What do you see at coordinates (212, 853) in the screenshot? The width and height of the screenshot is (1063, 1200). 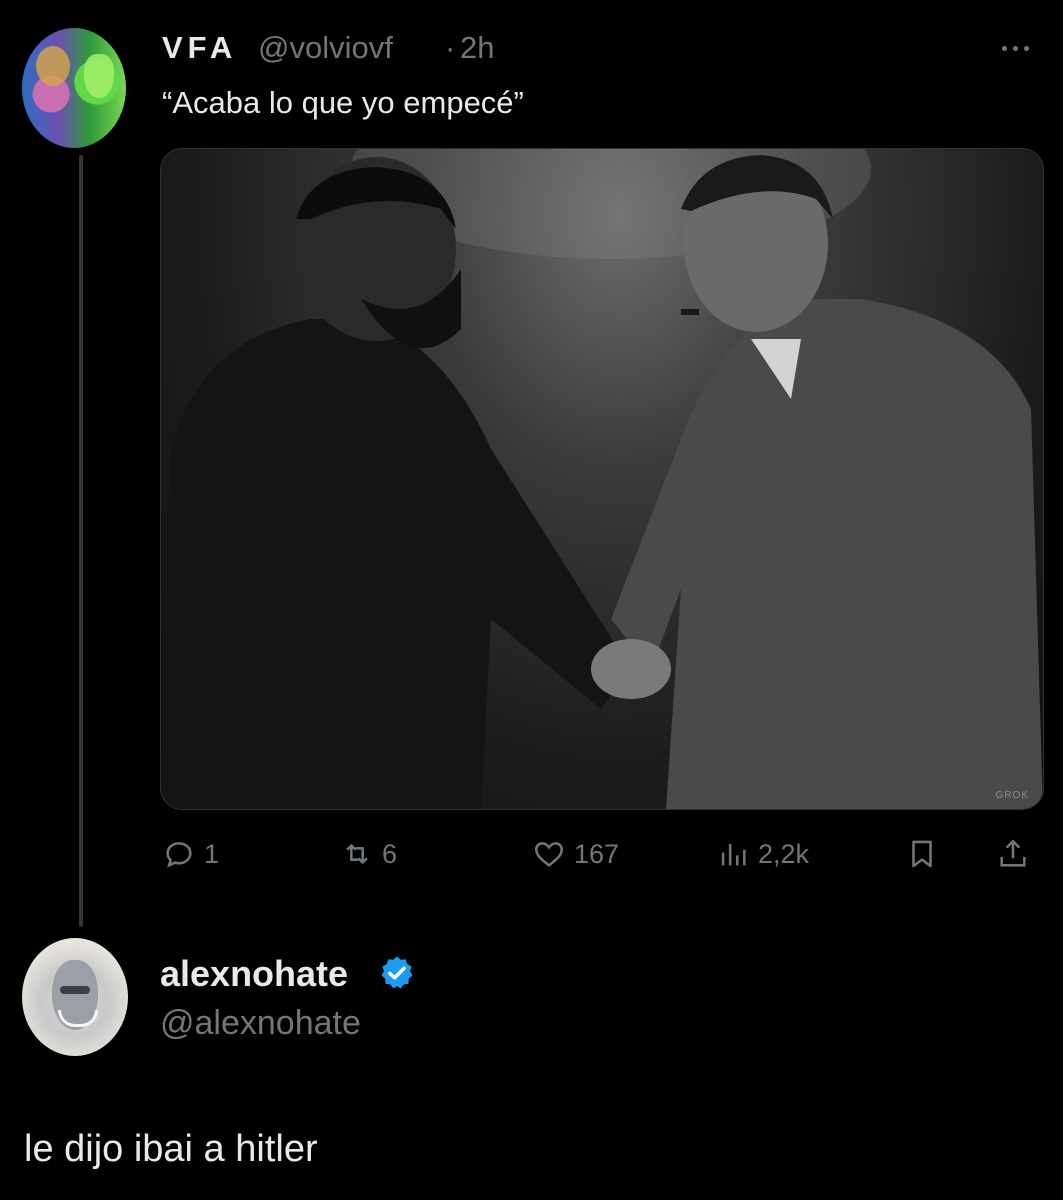 I see `reply-count: 1` at bounding box center [212, 853].